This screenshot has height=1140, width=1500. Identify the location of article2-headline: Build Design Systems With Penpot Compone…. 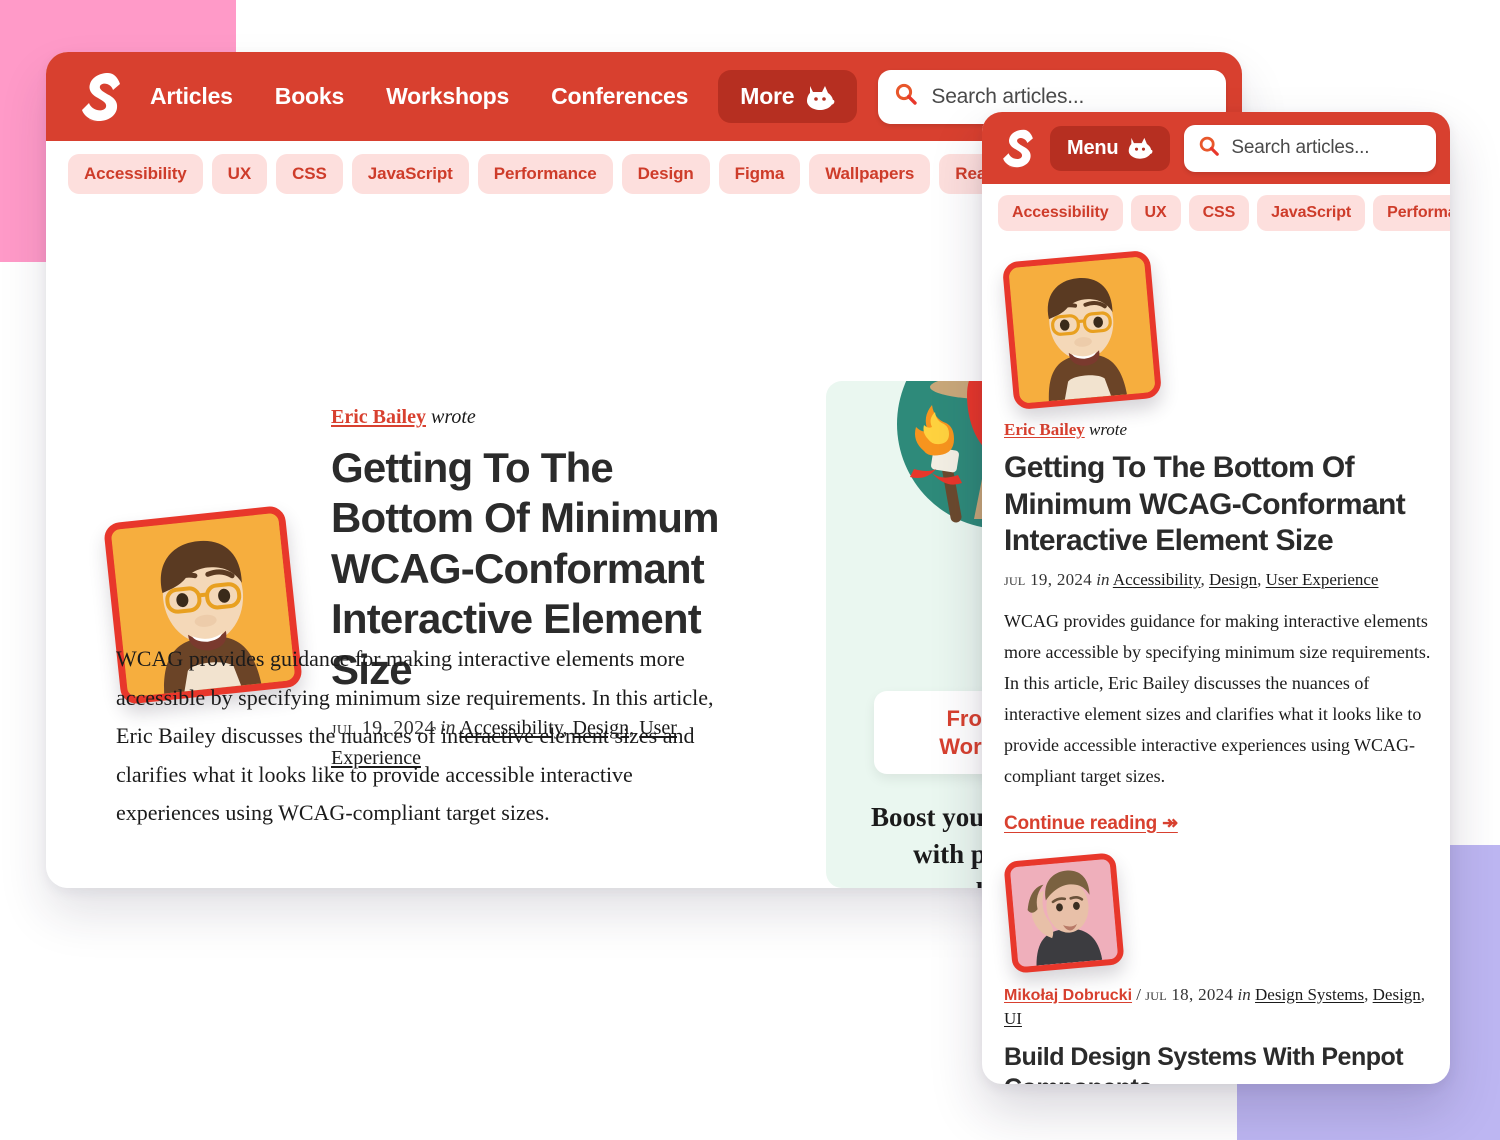
(1218, 1063).